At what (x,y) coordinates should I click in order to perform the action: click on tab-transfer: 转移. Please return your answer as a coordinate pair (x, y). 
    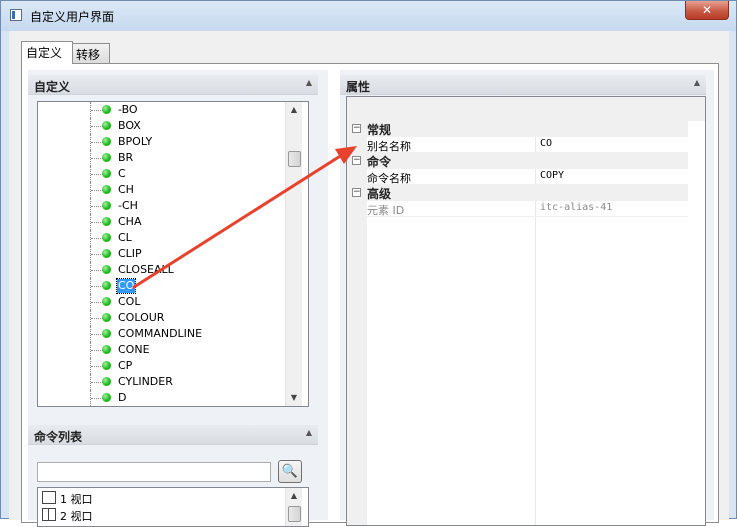
    Looking at the image, I should click on (90, 53).